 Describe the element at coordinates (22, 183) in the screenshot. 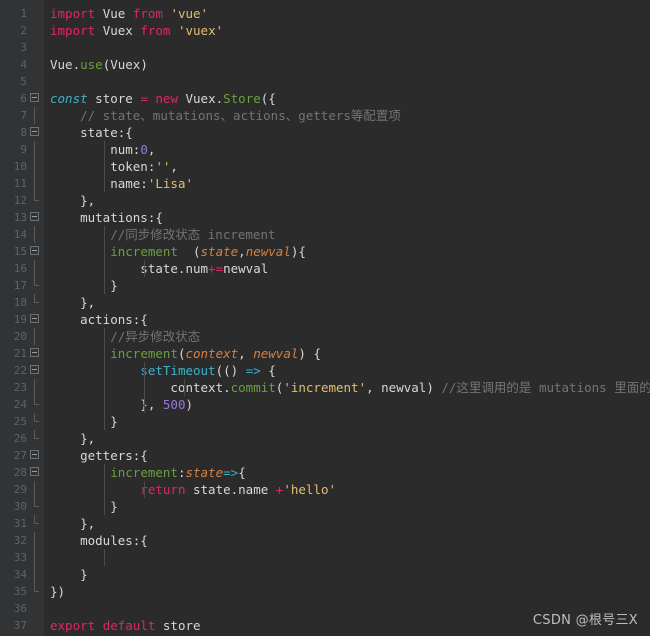

I see `gutter-row: 11` at that location.